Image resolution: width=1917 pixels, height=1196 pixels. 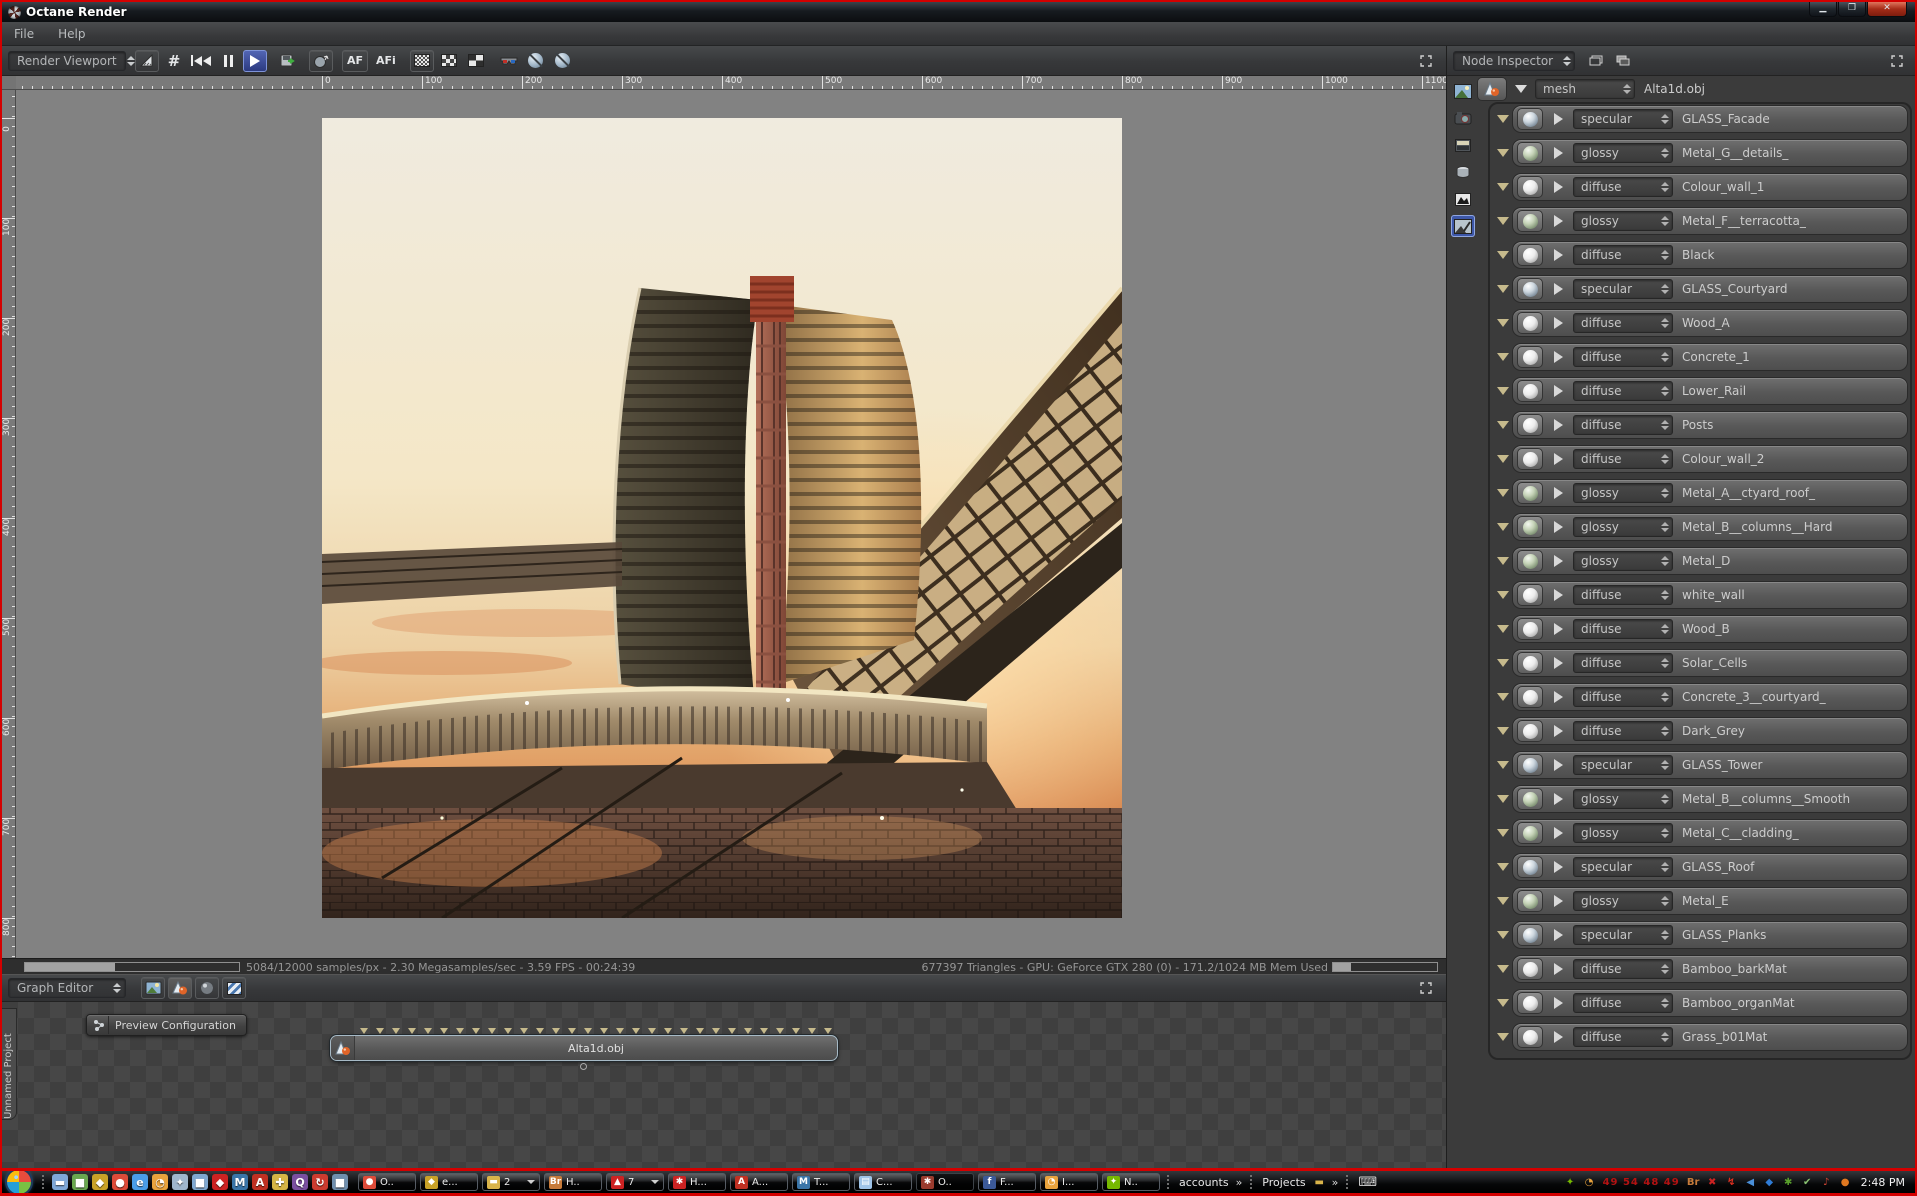 I want to click on show-desktop-icon: ▬, so click(x=60, y=1182).